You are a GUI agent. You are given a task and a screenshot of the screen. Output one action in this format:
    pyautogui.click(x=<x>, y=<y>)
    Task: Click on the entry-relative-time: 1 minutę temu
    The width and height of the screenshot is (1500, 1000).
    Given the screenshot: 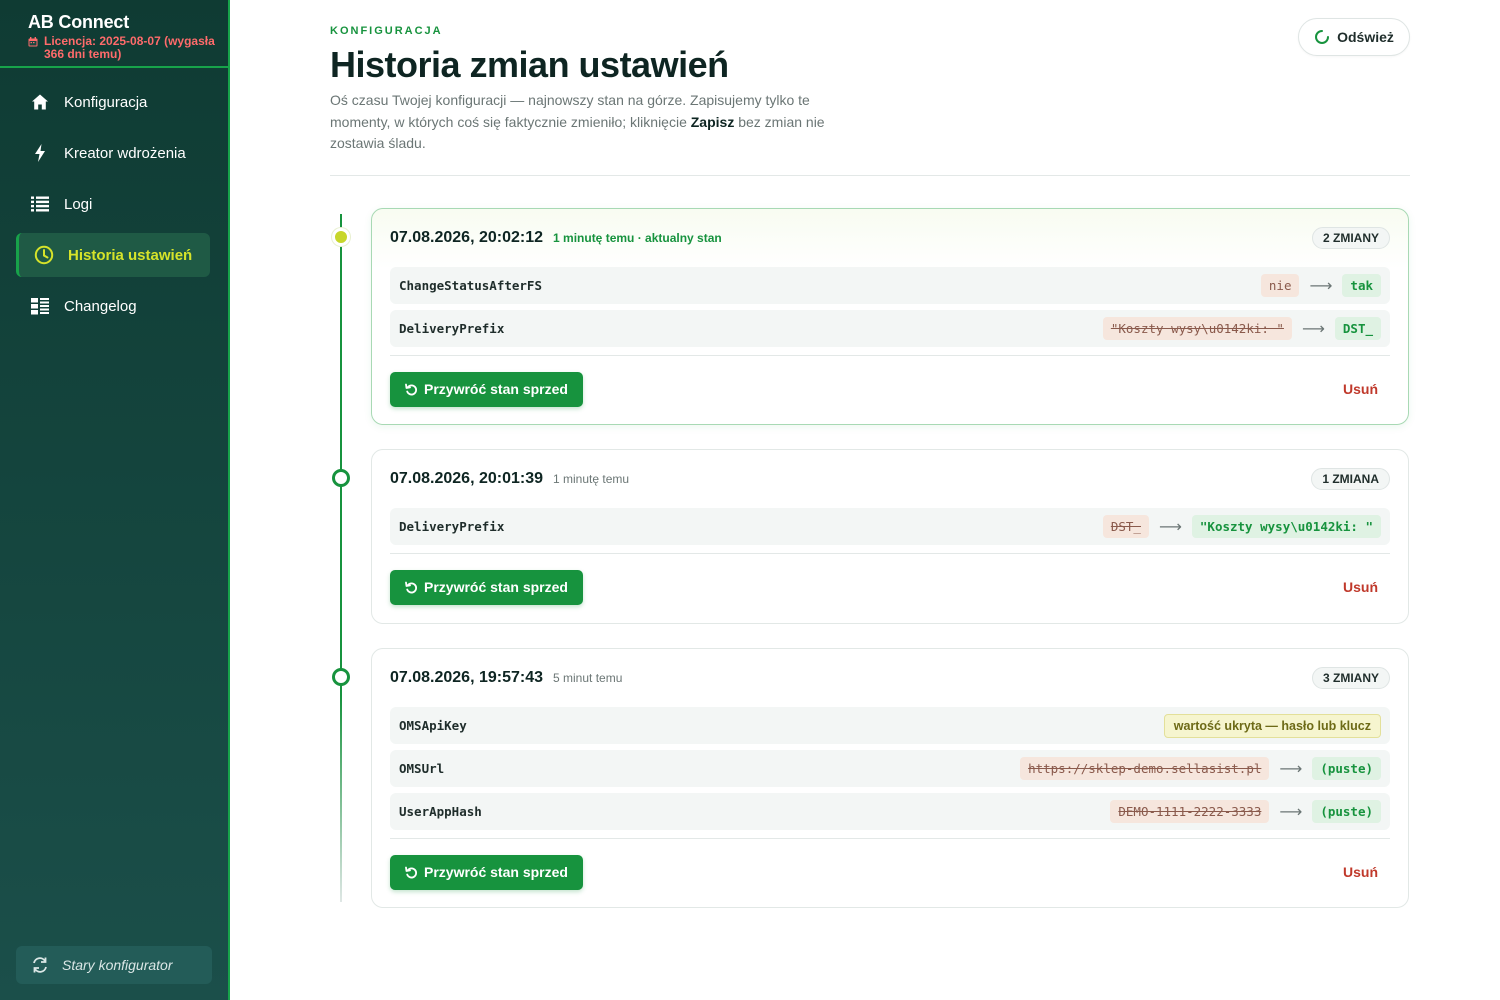 What is the action you would take?
    pyautogui.click(x=591, y=479)
    